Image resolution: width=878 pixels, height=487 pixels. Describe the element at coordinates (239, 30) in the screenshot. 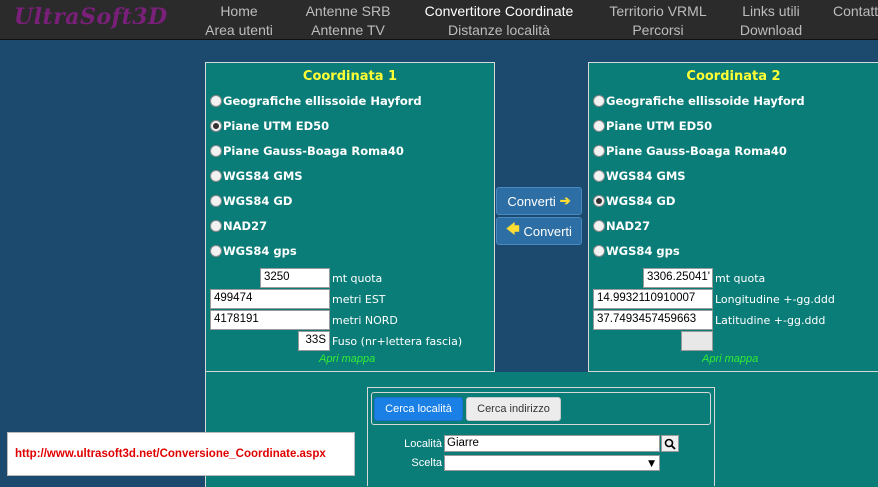

I see `nav-area-utenti: Area utenti` at that location.